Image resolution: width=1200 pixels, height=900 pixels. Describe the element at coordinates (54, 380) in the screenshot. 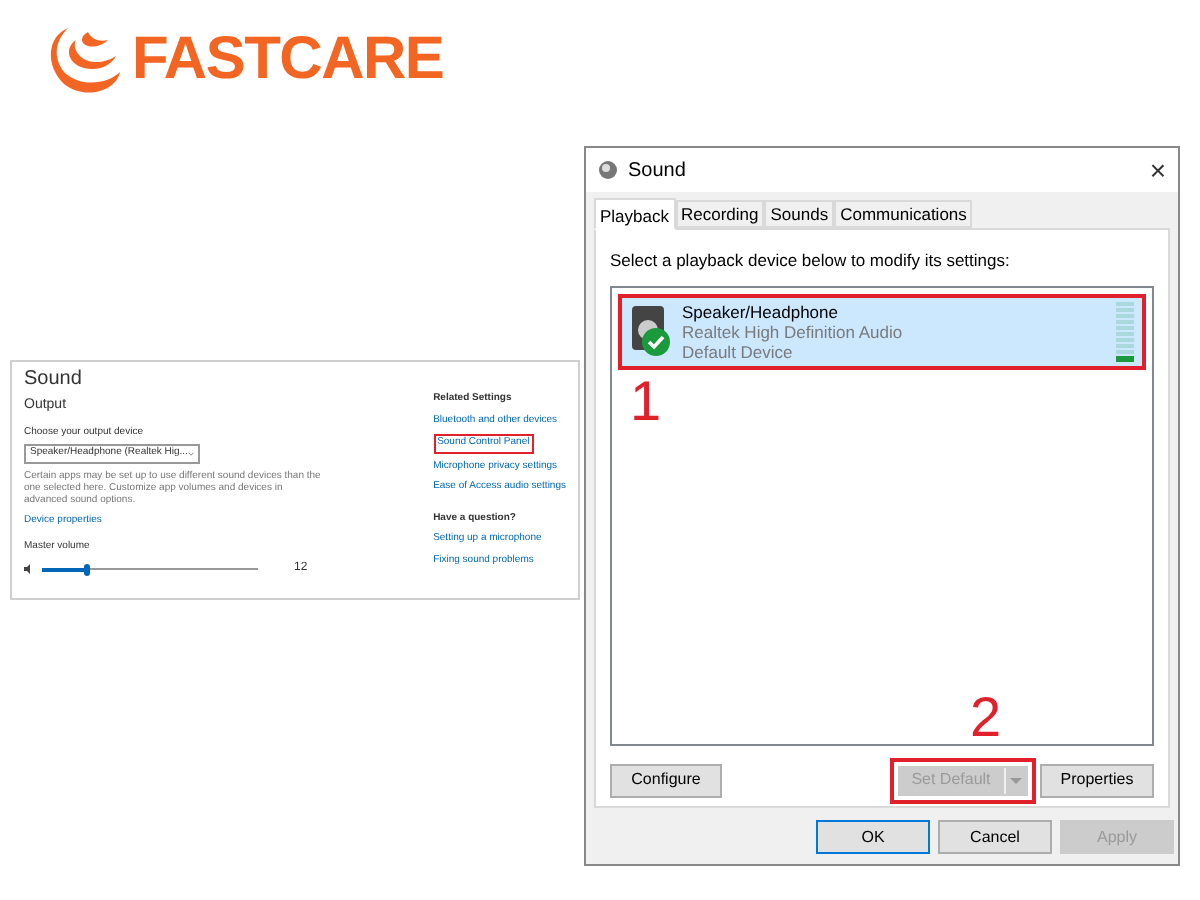

I see `settings-title: Sound` at that location.